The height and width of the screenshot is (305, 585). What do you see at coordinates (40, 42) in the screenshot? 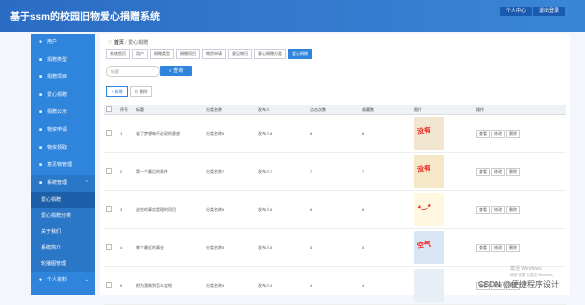
I see `user-icon: ●` at bounding box center [40, 42].